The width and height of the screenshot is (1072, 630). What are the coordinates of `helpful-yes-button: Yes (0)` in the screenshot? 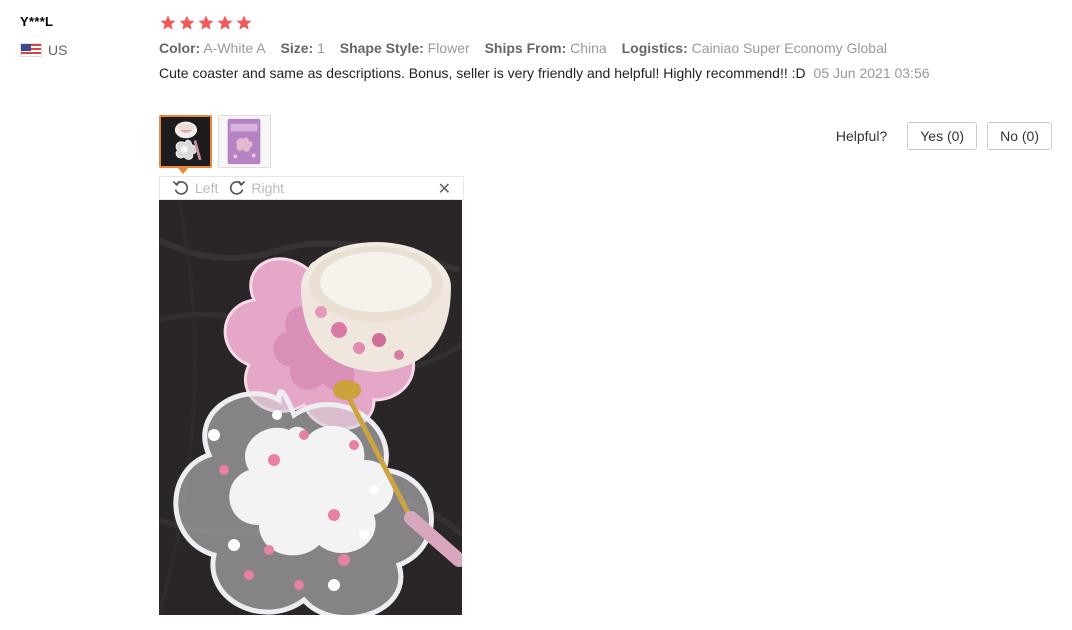 It's located at (942, 136).